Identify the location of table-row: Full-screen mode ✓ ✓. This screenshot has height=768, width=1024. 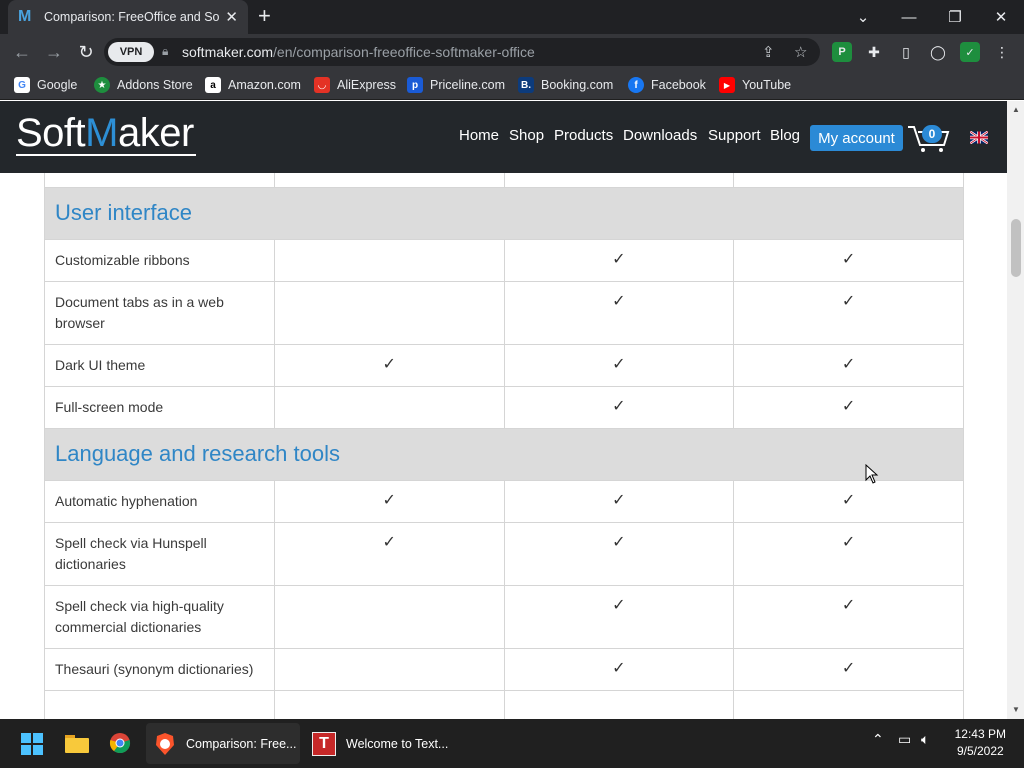
(504, 407).